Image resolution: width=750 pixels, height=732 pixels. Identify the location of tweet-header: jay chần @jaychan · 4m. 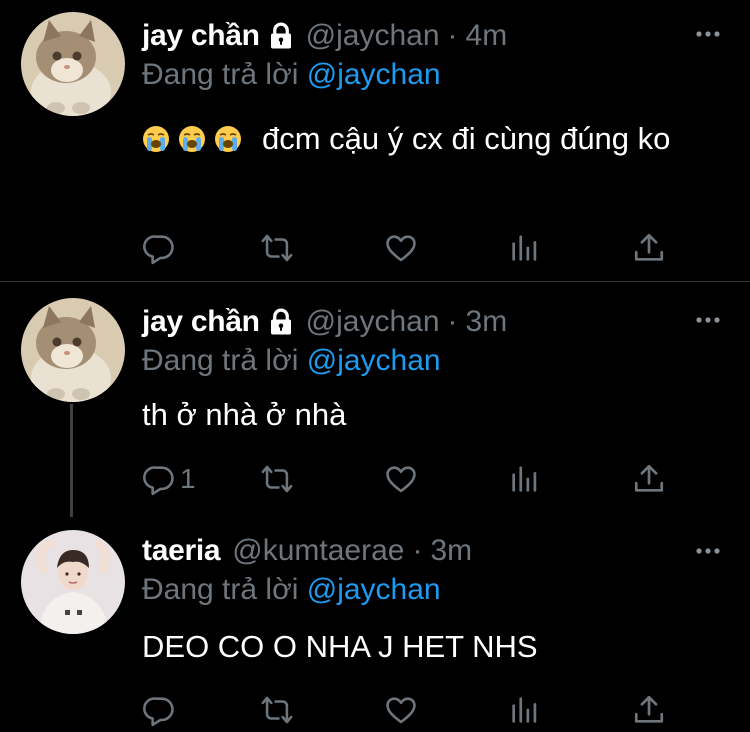
(324, 36).